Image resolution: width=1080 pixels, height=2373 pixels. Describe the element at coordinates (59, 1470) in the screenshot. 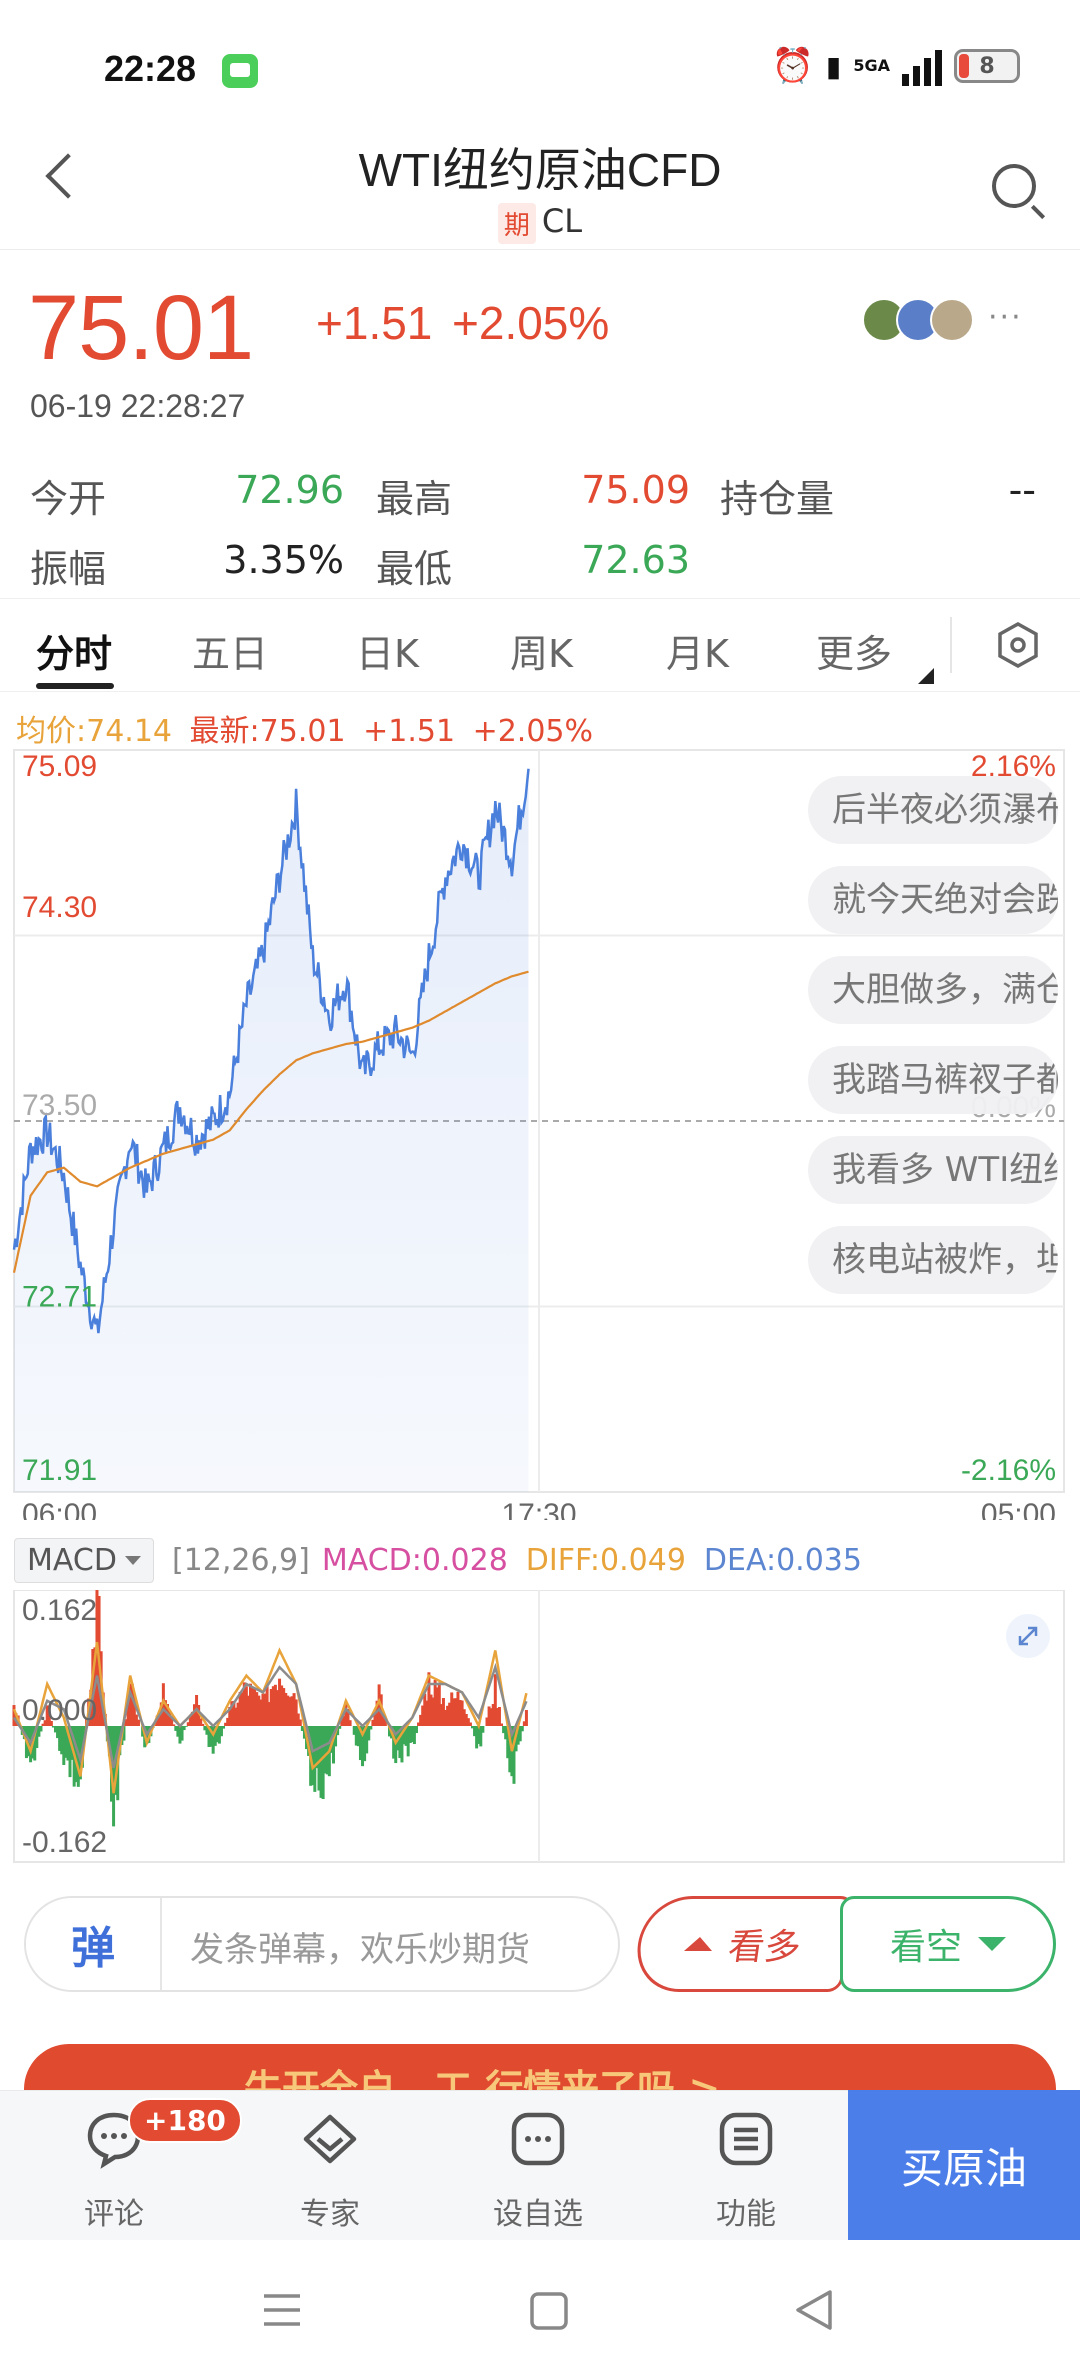

I see `y-tick-label: 71.91` at that location.